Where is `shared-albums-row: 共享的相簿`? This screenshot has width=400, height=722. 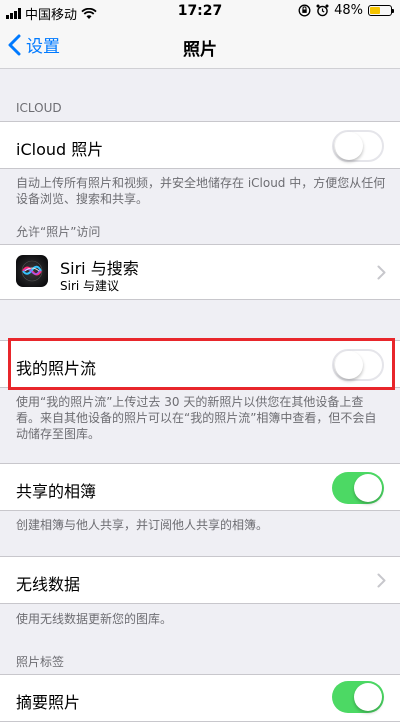 shared-albums-row: 共享的相簿 is located at coordinates (200, 487).